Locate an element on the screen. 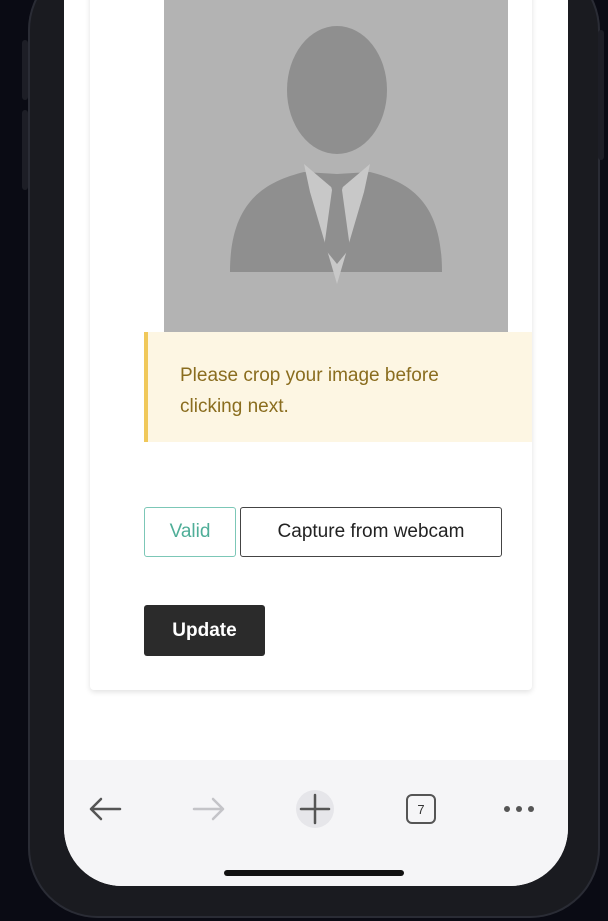 This screenshot has height=921, width=608. home-indicator is located at coordinates (314, 873).